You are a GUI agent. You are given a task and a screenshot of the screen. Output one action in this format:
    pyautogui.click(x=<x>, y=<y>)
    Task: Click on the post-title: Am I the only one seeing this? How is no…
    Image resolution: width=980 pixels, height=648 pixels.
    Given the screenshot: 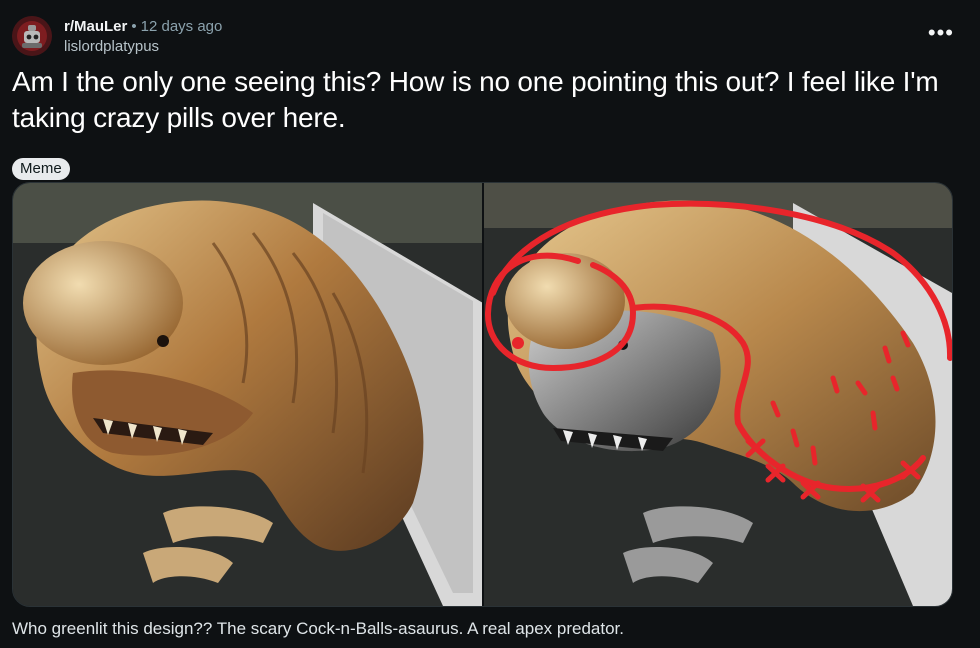 What is the action you would take?
    pyautogui.click(x=487, y=100)
    